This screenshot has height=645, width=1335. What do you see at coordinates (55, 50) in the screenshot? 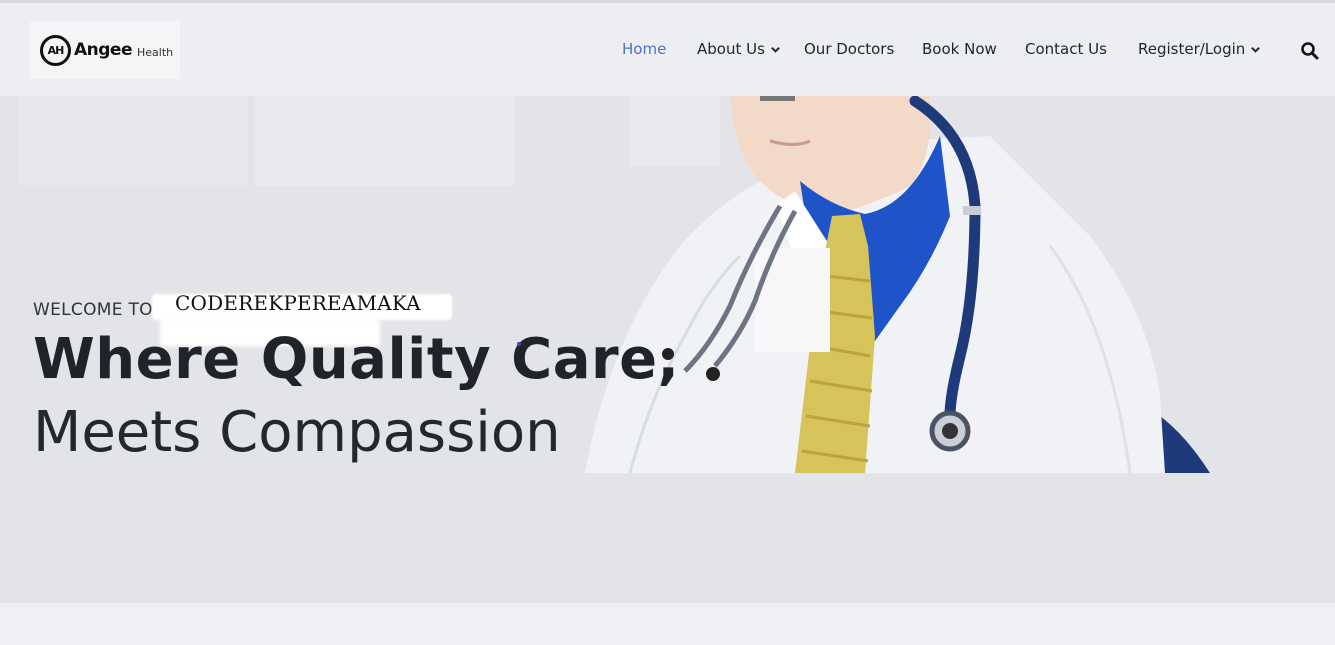
I see `logo-mark: AH` at bounding box center [55, 50].